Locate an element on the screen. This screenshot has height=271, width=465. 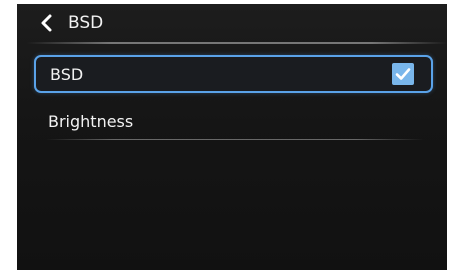
bsd-checkbox is located at coordinates (403, 74).